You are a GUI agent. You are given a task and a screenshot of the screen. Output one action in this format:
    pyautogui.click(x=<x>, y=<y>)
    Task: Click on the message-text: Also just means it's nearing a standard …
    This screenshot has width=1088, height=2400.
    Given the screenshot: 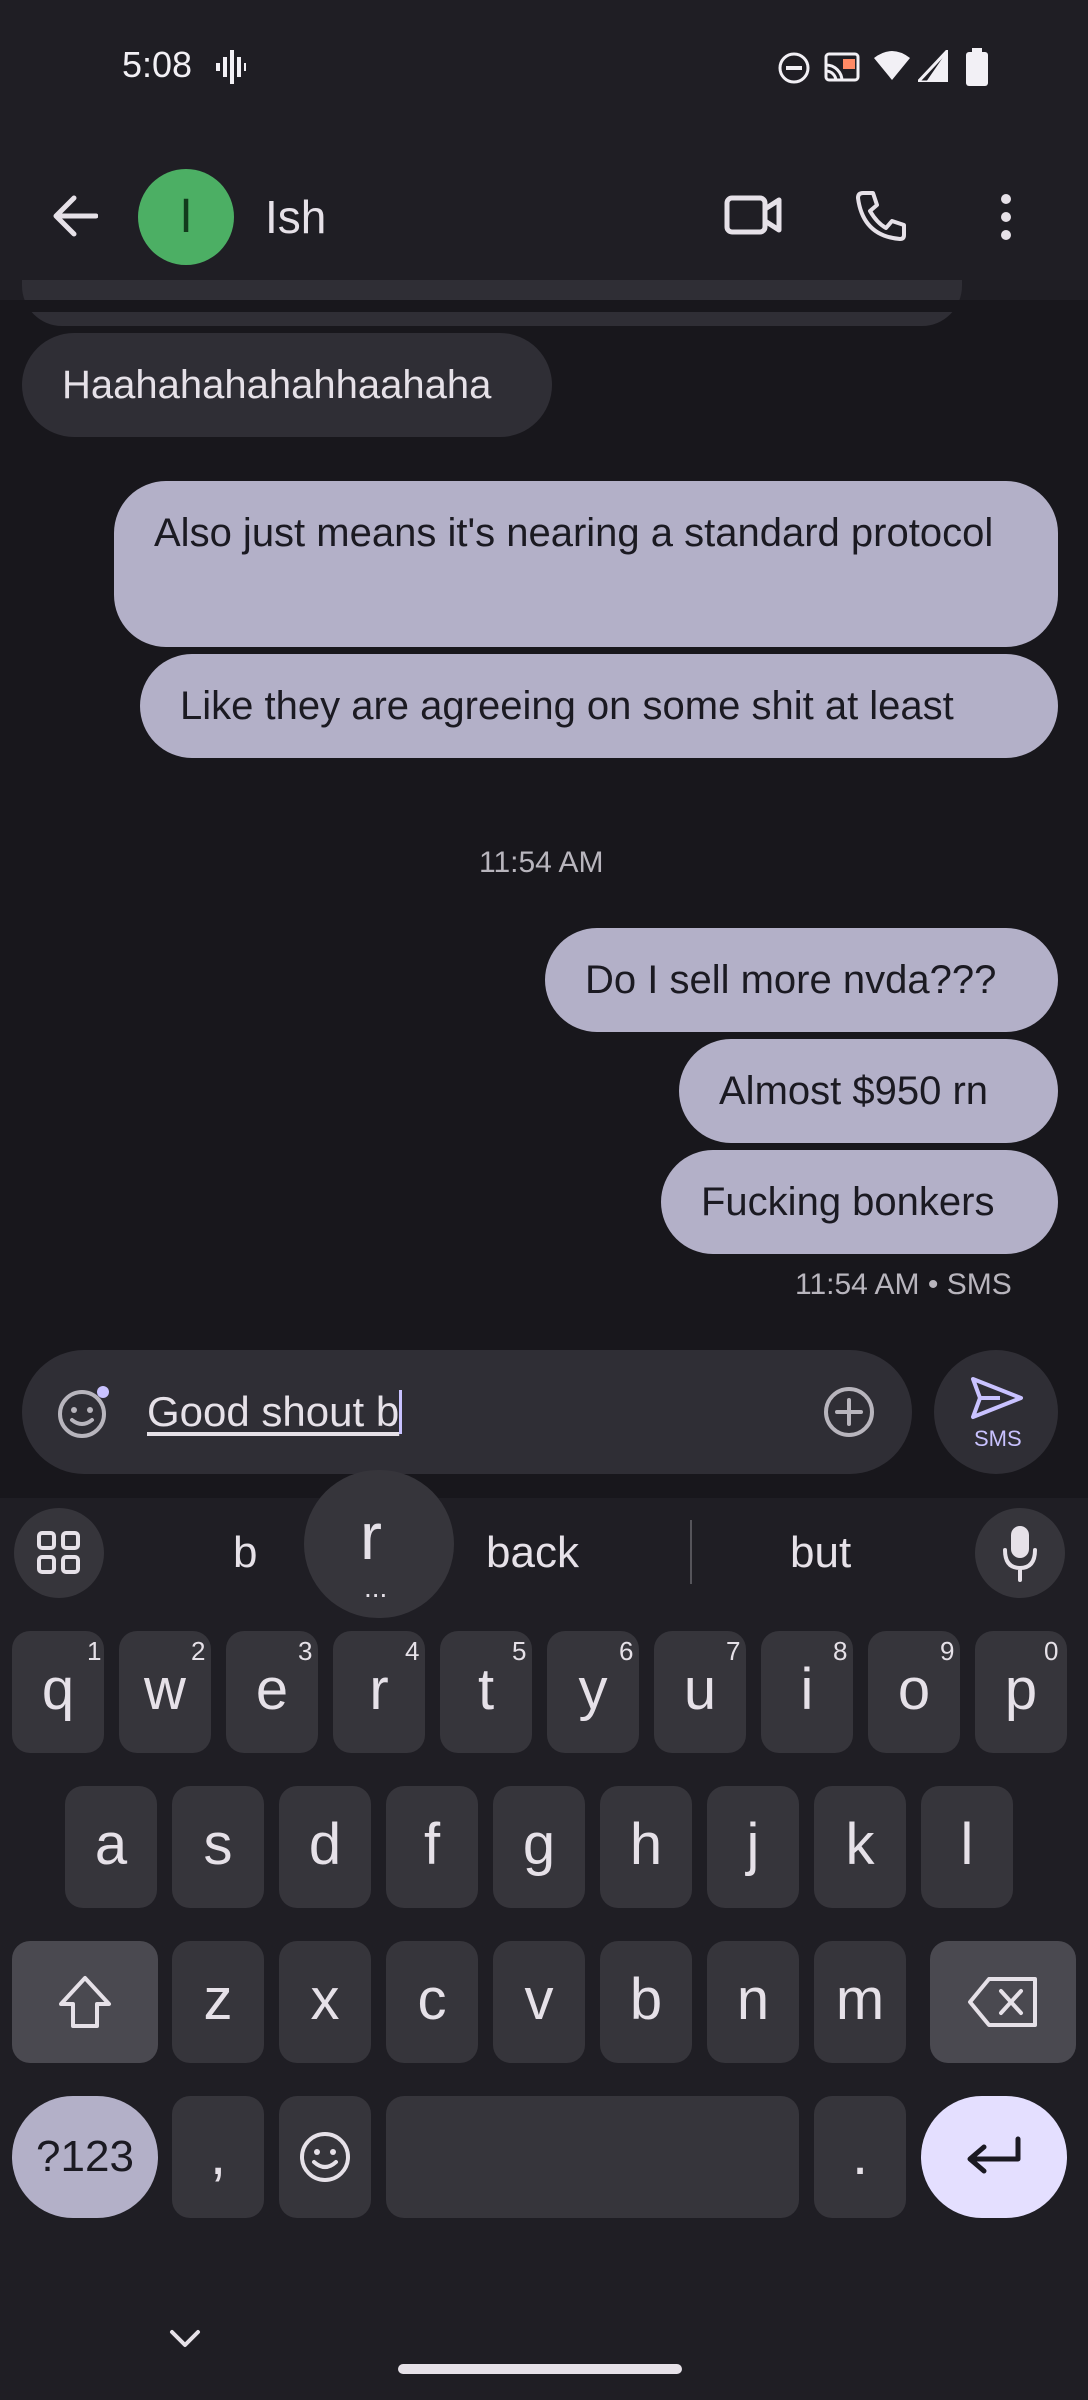 What is the action you would take?
    pyautogui.click(x=574, y=533)
    